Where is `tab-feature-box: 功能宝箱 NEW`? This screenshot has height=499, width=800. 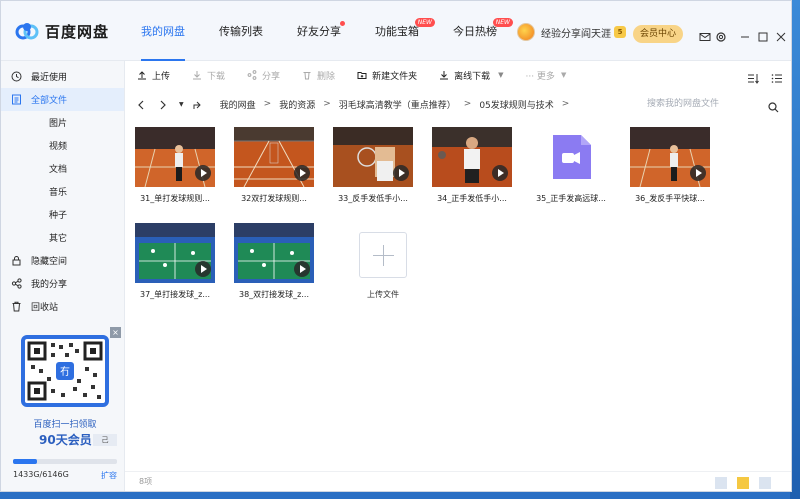
tab-feature-box: 功能宝箱 NEW is located at coordinates (400, 31).